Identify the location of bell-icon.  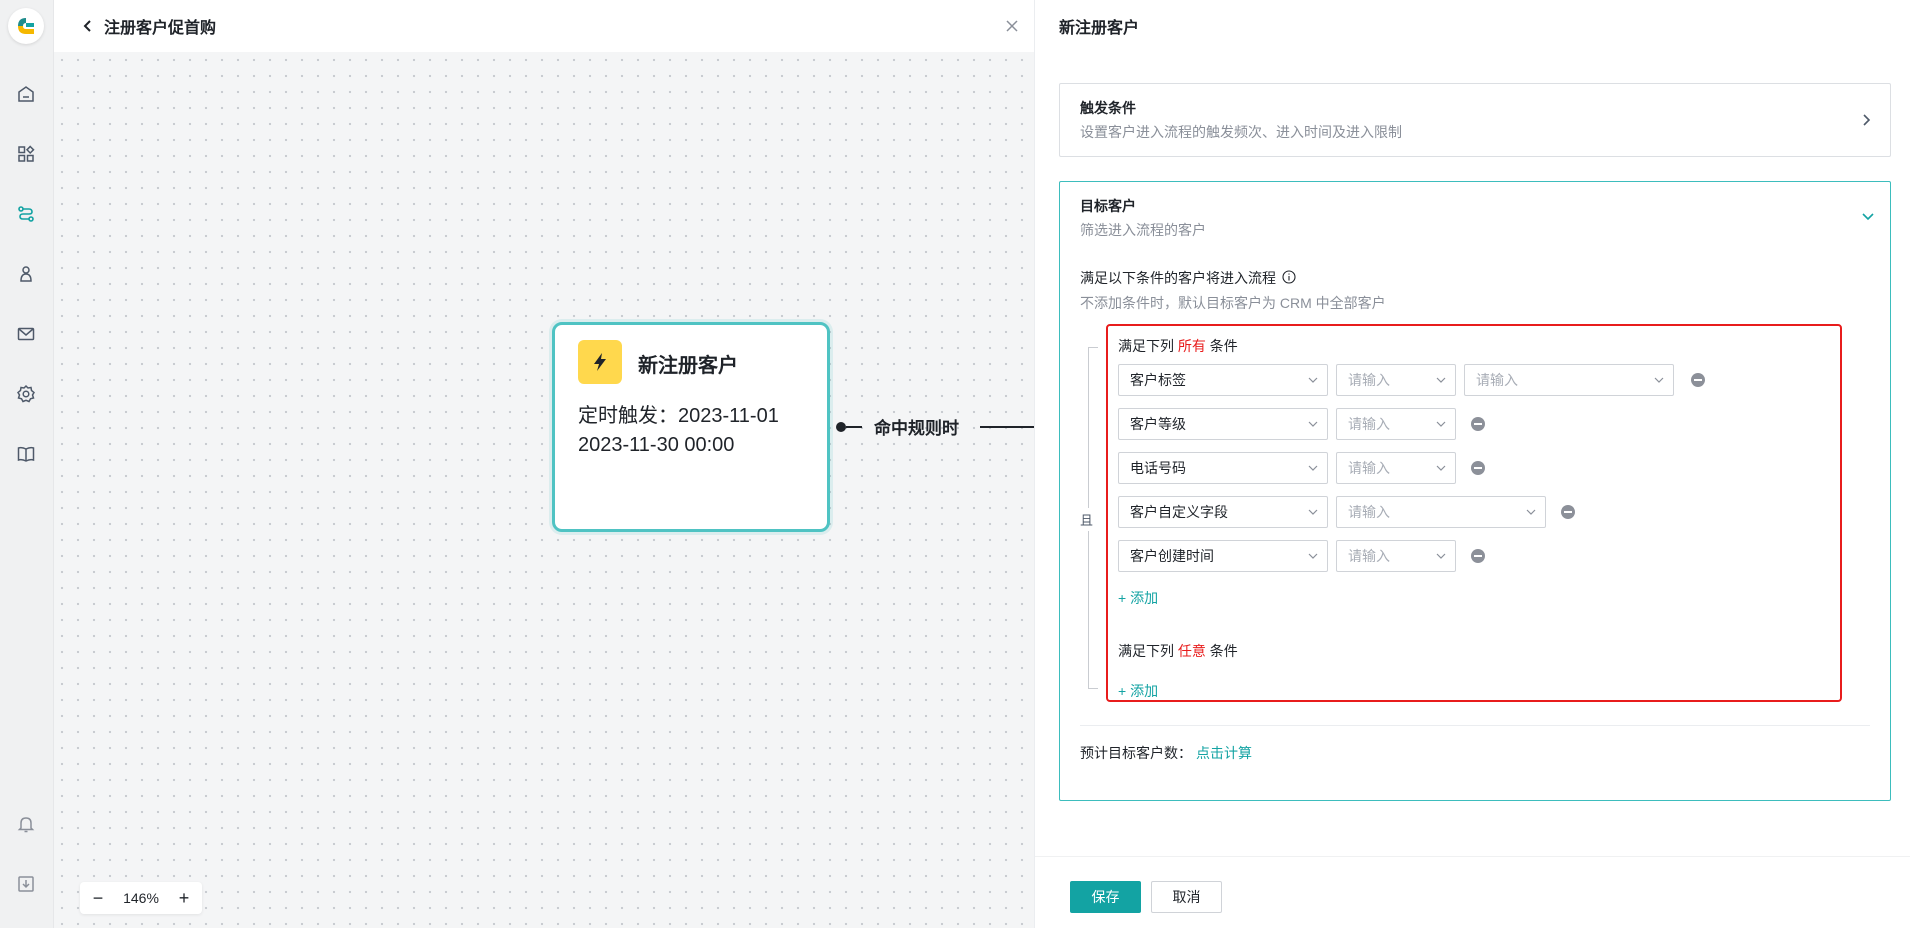
(26, 824).